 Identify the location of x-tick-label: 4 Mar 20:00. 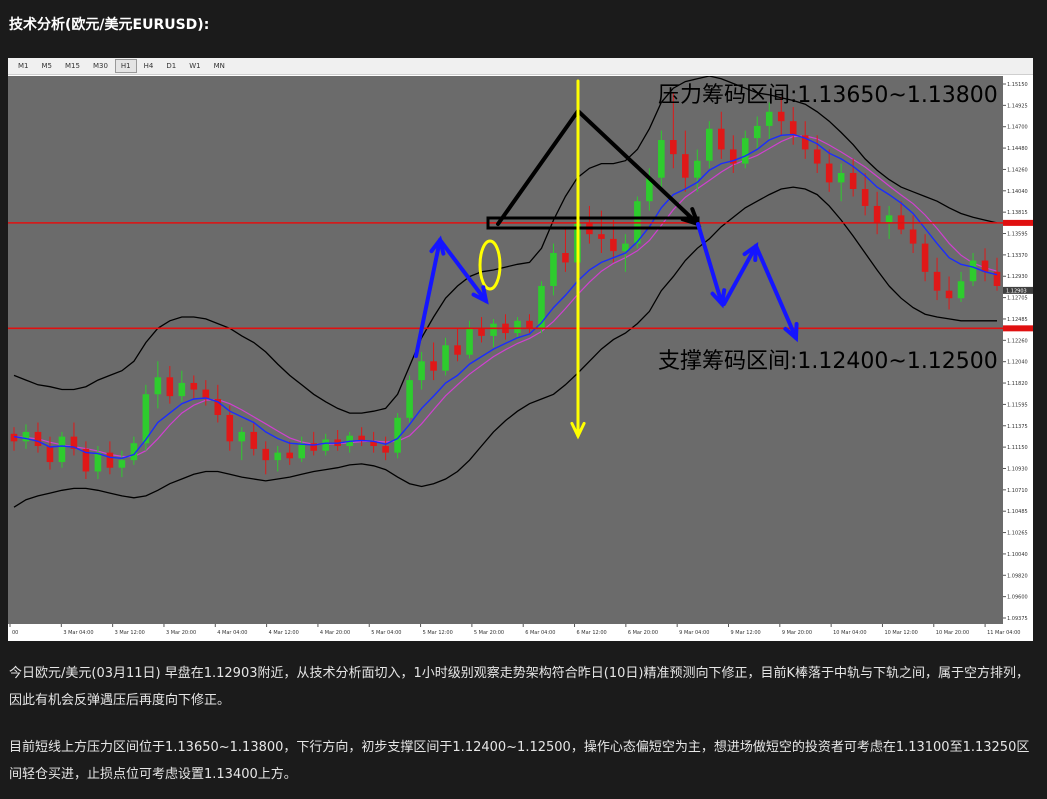
(335, 633).